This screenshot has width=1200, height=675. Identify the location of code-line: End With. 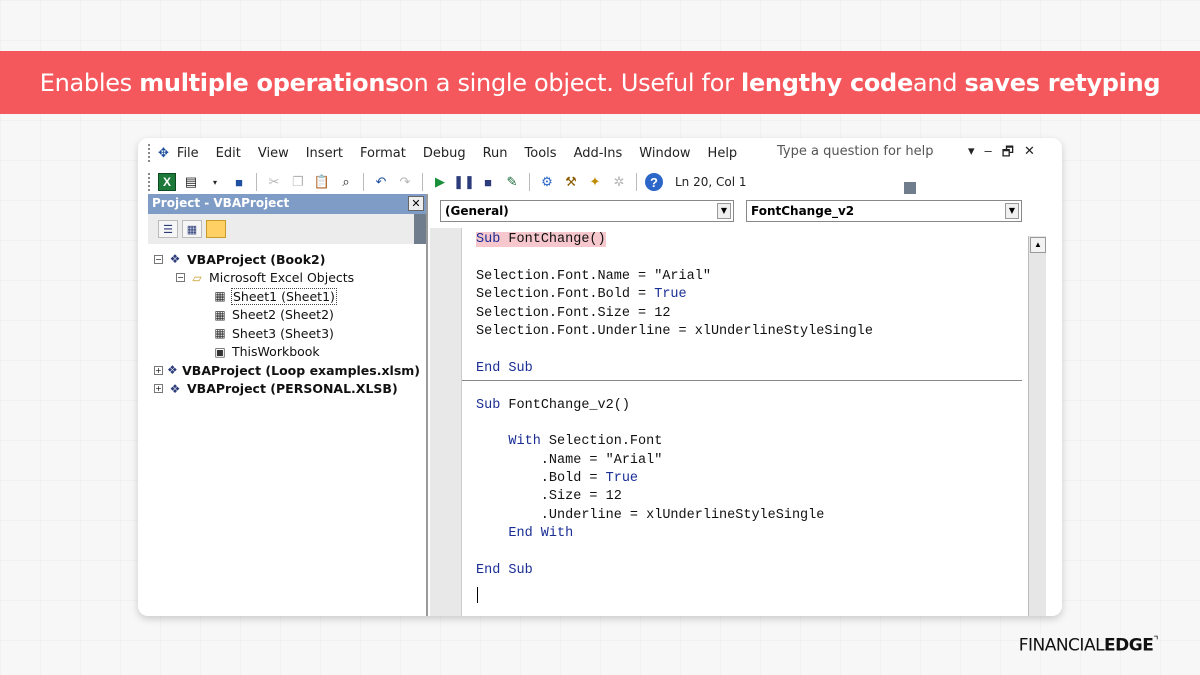
(756, 535).